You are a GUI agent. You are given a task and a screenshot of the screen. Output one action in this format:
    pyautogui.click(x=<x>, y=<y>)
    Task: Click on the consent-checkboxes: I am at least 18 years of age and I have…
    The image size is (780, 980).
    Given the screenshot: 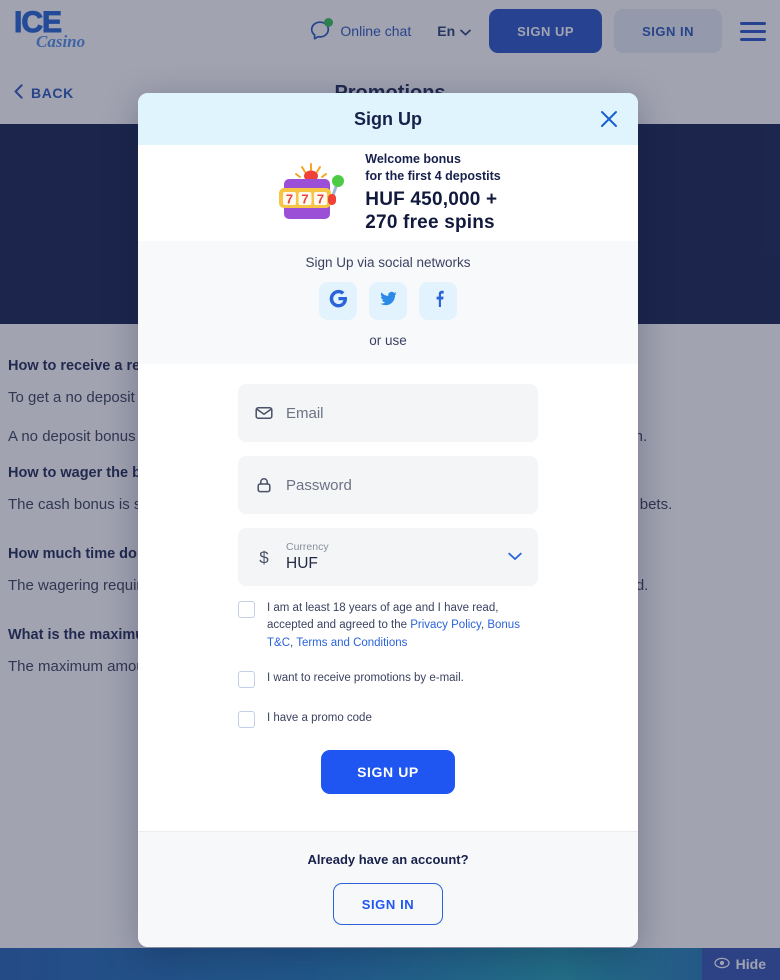 What is the action you would take?
    pyautogui.click(x=388, y=664)
    